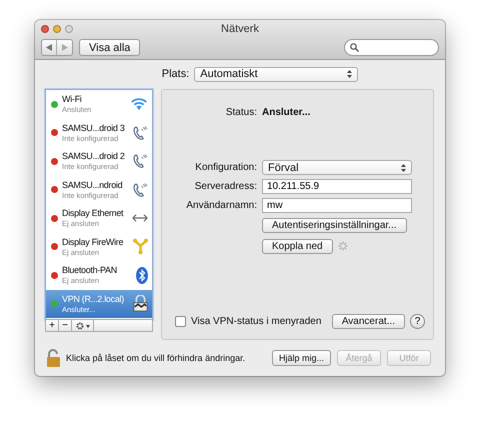 This screenshot has height=425, width=480. I want to click on checkbox-label: Visa VPN-status i menyraden, so click(256, 321).